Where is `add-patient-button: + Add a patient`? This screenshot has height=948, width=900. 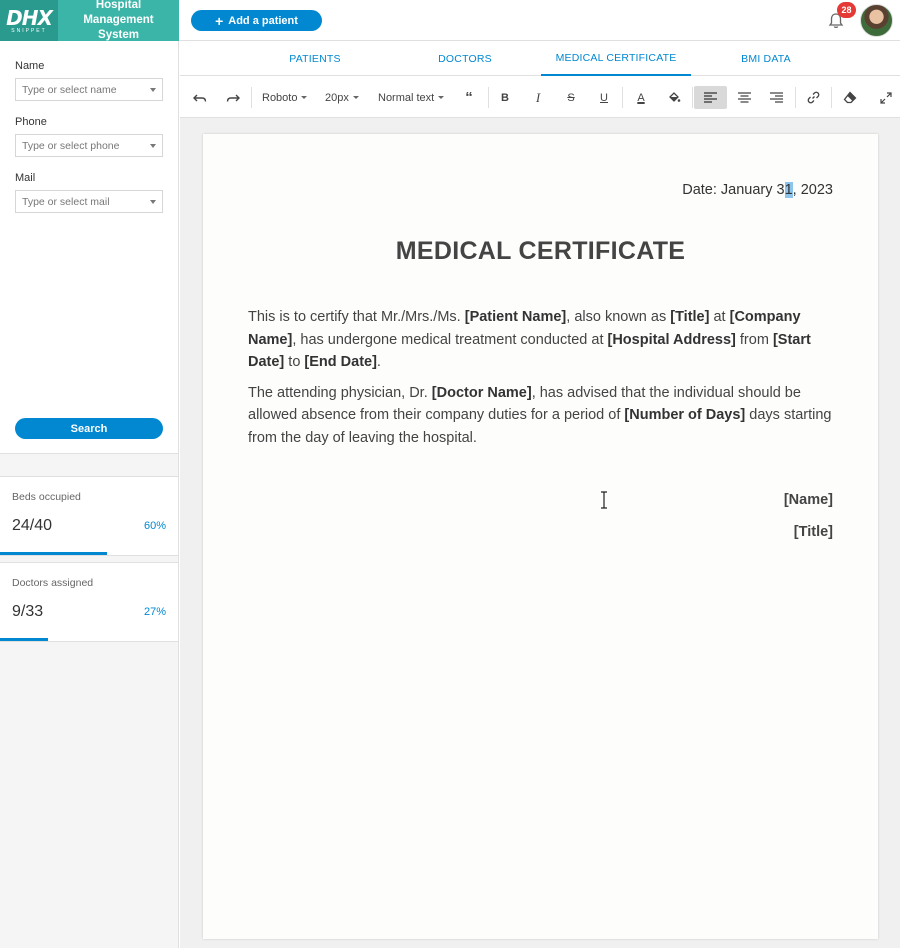 add-patient-button: + Add a patient is located at coordinates (256, 20).